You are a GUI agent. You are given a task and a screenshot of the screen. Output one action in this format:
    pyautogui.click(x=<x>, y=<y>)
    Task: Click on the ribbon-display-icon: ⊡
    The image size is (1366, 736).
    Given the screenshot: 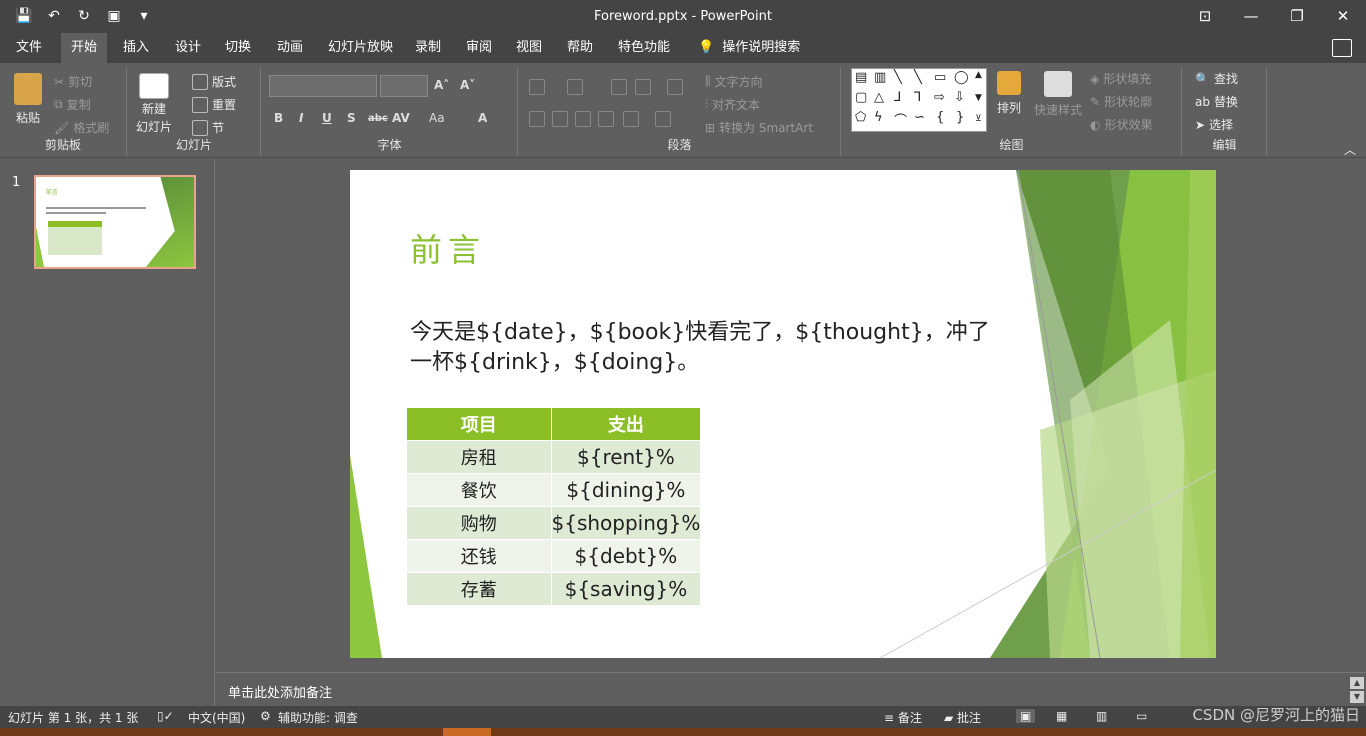 What is the action you would take?
    pyautogui.click(x=1205, y=16)
    